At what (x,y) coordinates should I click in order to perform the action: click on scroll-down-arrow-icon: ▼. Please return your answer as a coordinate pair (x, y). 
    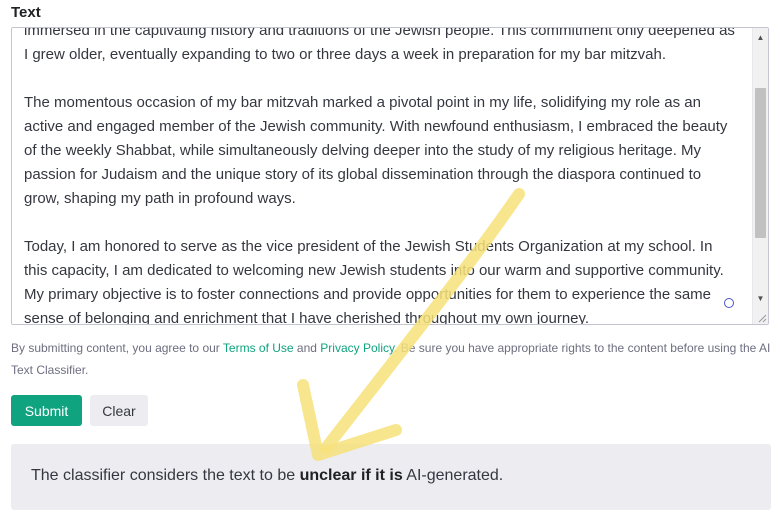
    Looking at the image, I should click on (760, 298).